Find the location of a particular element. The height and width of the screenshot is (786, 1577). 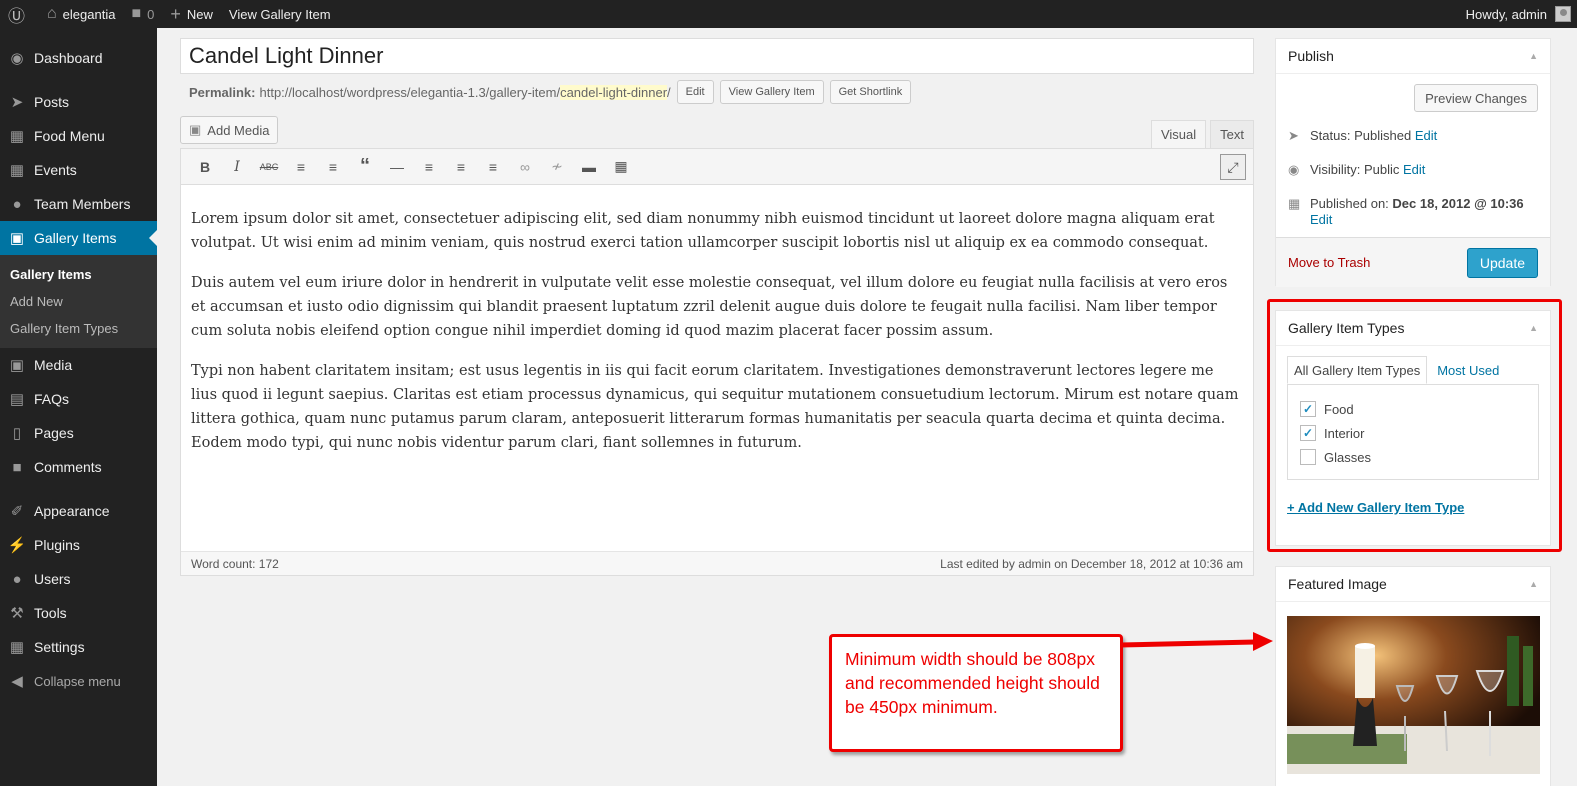

publish-header: Publish ▲ is located at coordinates (1413, 56).